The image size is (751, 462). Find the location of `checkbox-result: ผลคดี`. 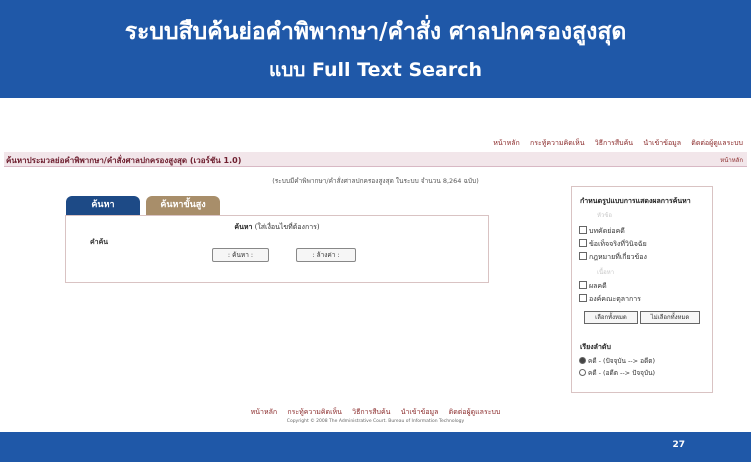

checkbox-result: ผลคดี is located at coordinates (593, 286).